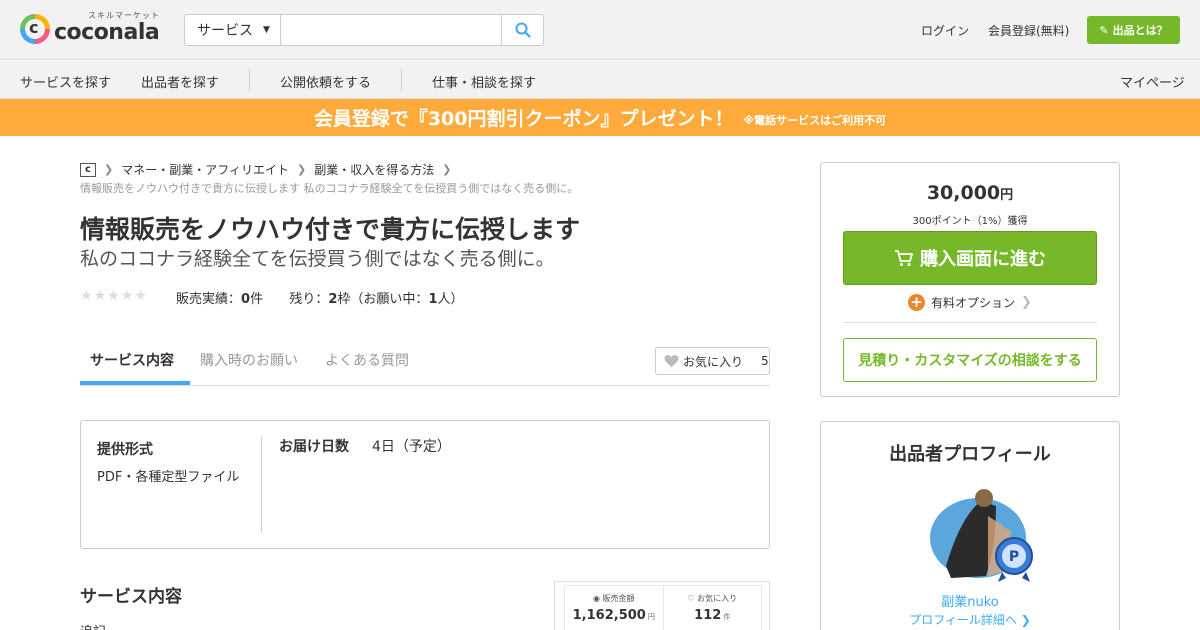 This screenshot has width=1200, height=630. I want to click on active-tab-indicator, so click(135, 383).